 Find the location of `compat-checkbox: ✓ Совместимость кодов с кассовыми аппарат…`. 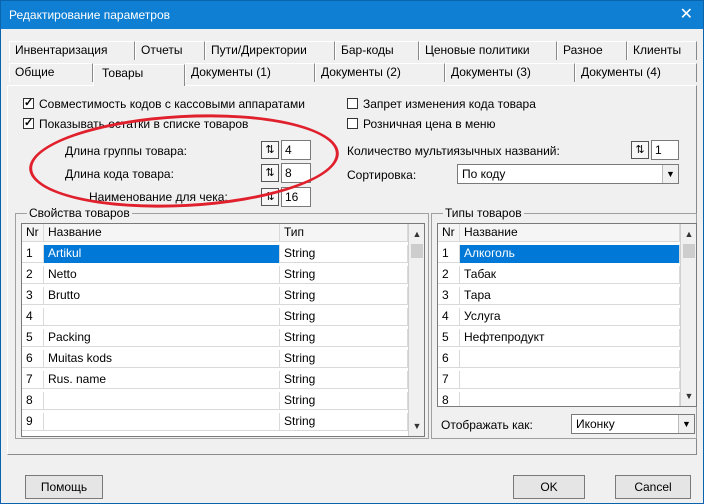

compat-checkbox: ✓ Совместимость кодов с кассовыми аппарат… is located at coordinates (164, 104).